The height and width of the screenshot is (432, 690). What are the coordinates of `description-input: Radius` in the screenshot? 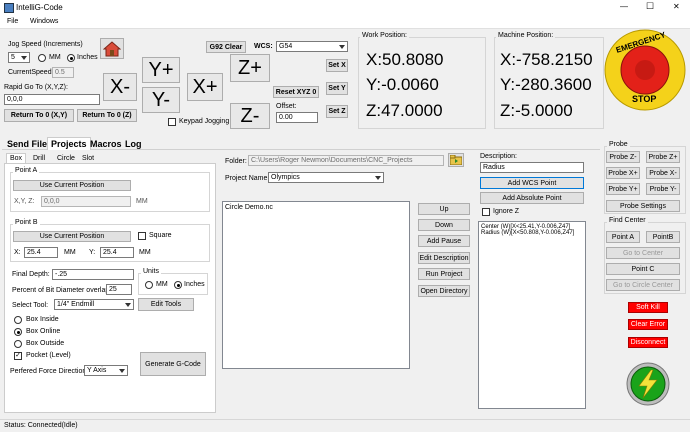 It's located at (532, 167).